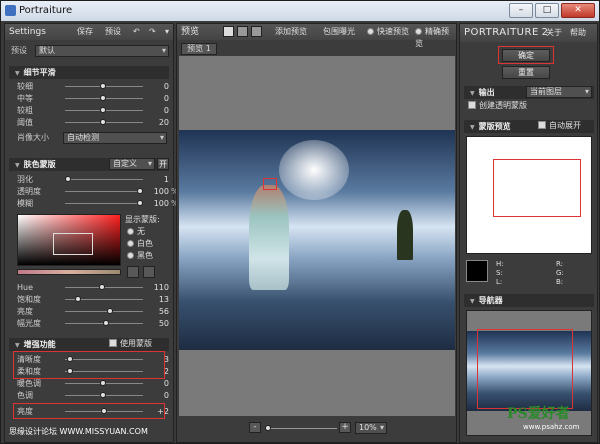 Image resolution: width=600 pixels, height=444 pixels. What do you see at coordinates (25, 179) in the screenshot?
I see `slider-label: 羽化` at bounding box center [25, 179].